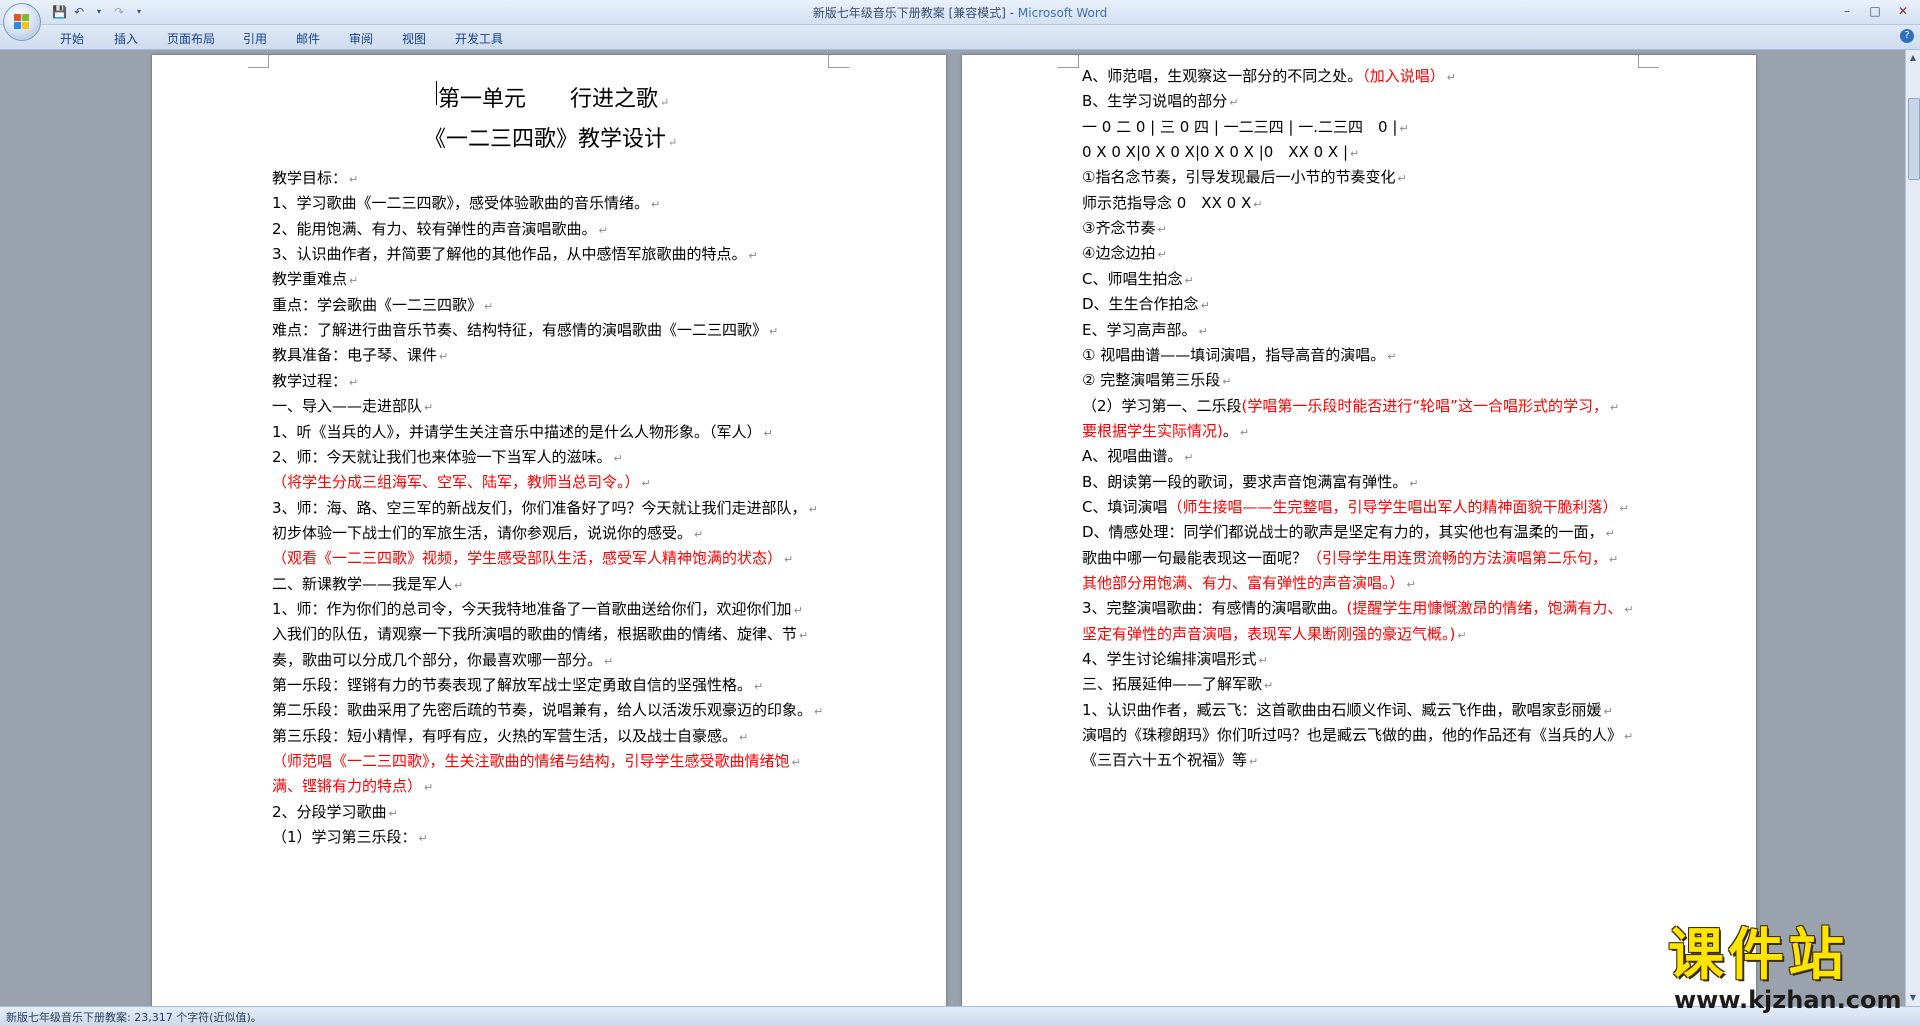  I want to click on paragraph-line: 一 0 二 0 | 三 0 四 | 一二三四 | 一.二三四 0 | ↵, so click(1245, 126).